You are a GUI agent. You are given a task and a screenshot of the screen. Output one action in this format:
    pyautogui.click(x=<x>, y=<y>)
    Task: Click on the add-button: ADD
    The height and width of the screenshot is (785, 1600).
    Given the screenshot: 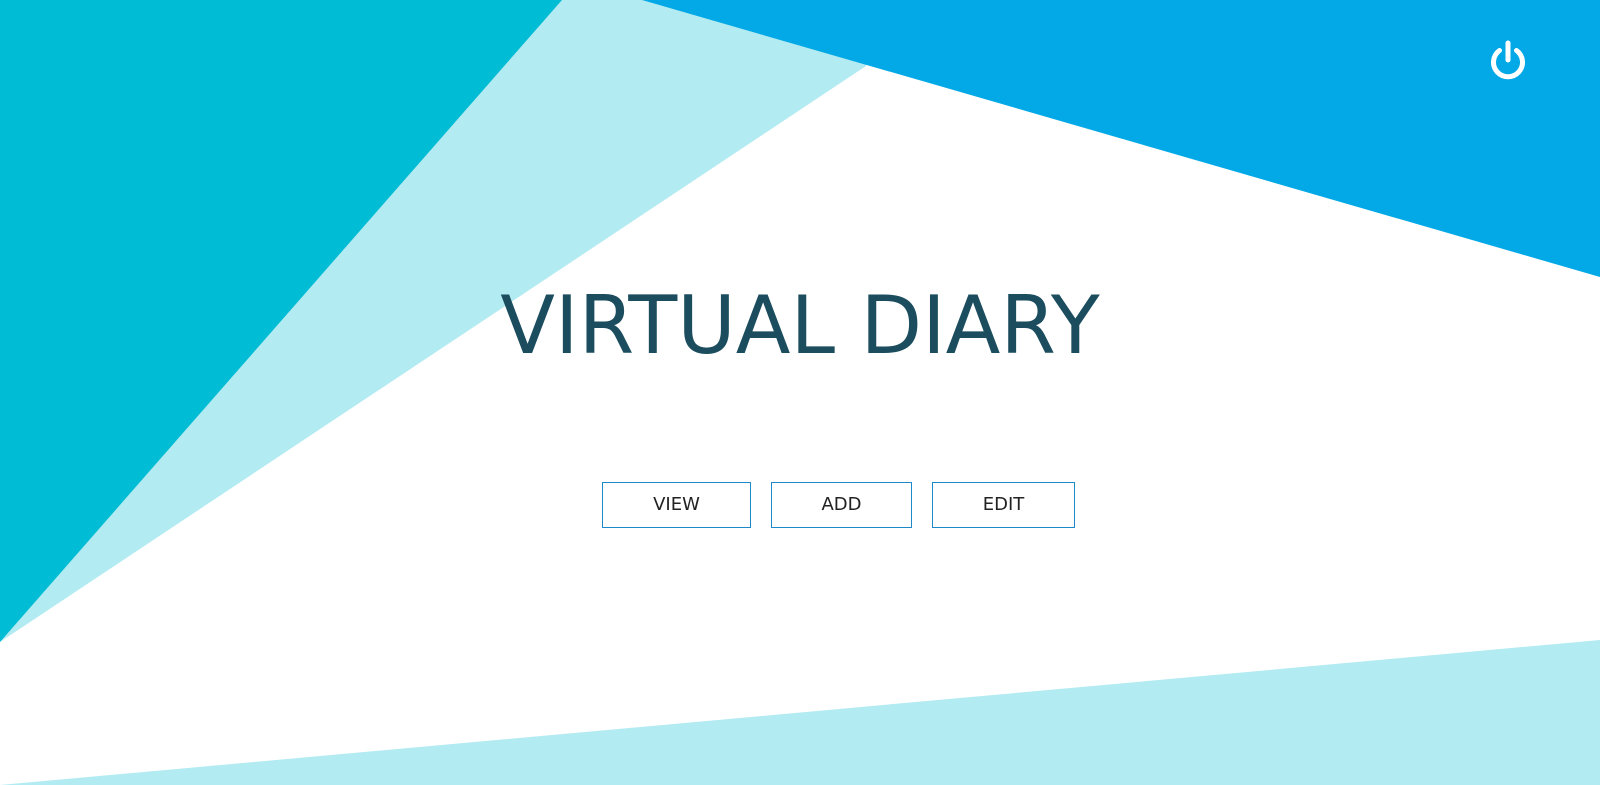 What is the action you would take?
    pyautogui.click(x=841, y=505)
    